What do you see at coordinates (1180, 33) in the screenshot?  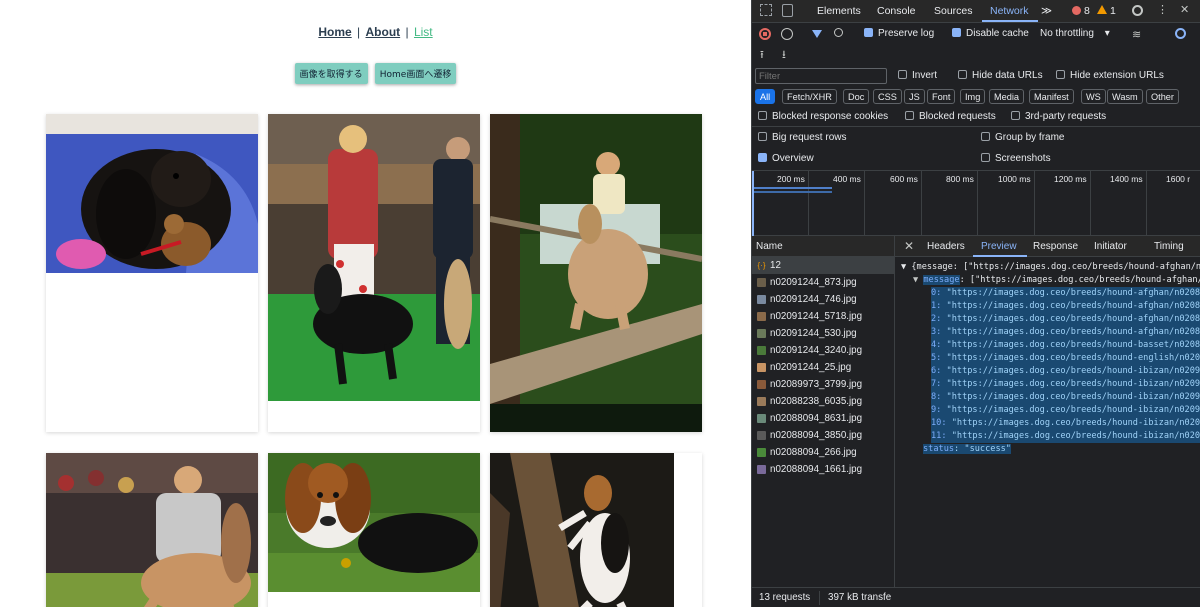 I see `network-settings-gear-icon` at bounding box center [1180, 33].